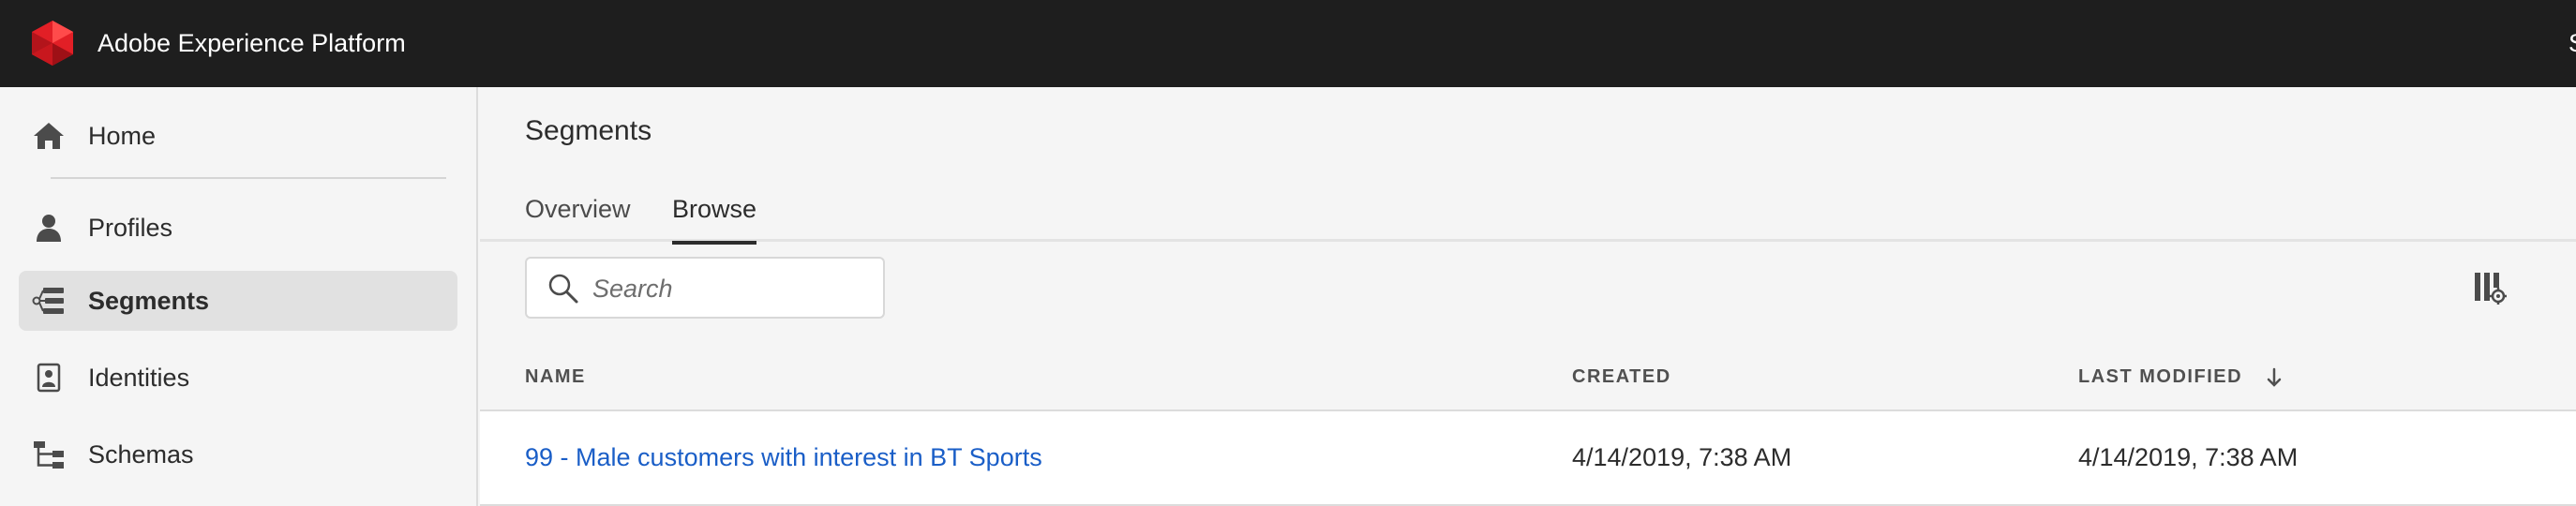 The width and height of the screenshot is (2576, 506). What do you see at coordinates (123, 135) in the screenshot?
I see `sidebar-item-label: Home` at bounding box center [123, 135].